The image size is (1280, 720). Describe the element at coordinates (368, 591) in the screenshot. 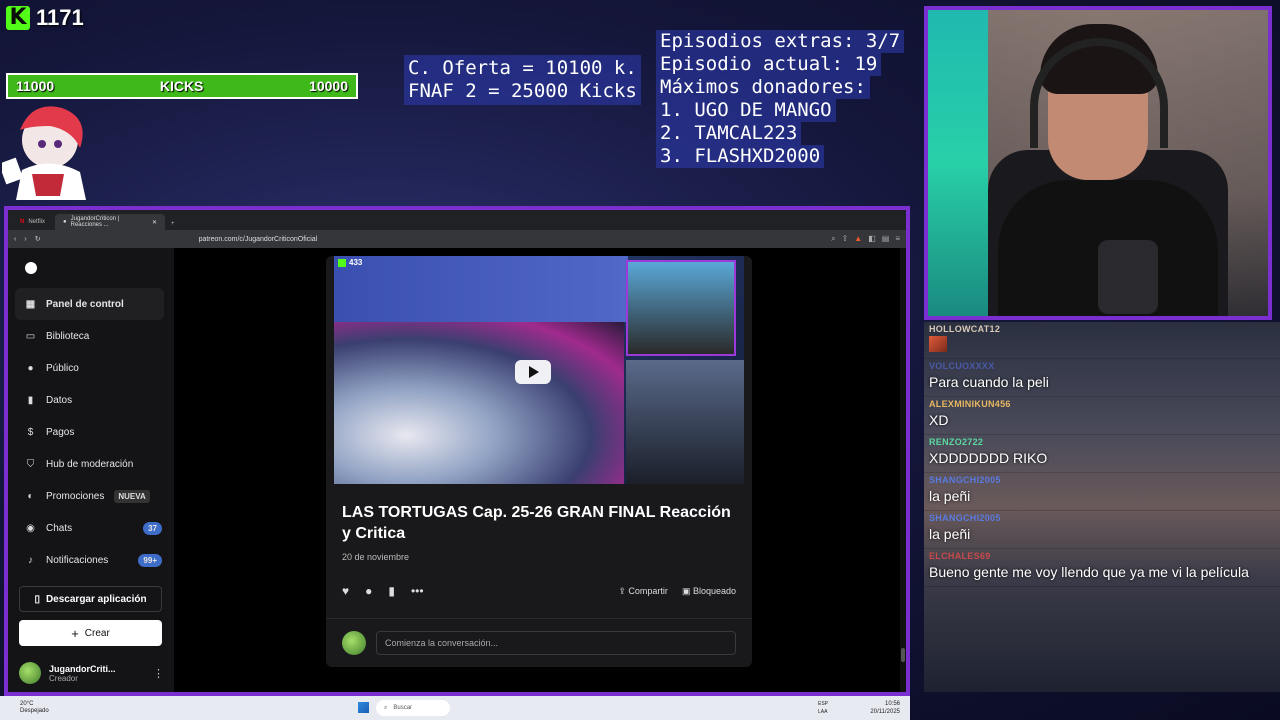

I see `comment-icon: ●` at that location.